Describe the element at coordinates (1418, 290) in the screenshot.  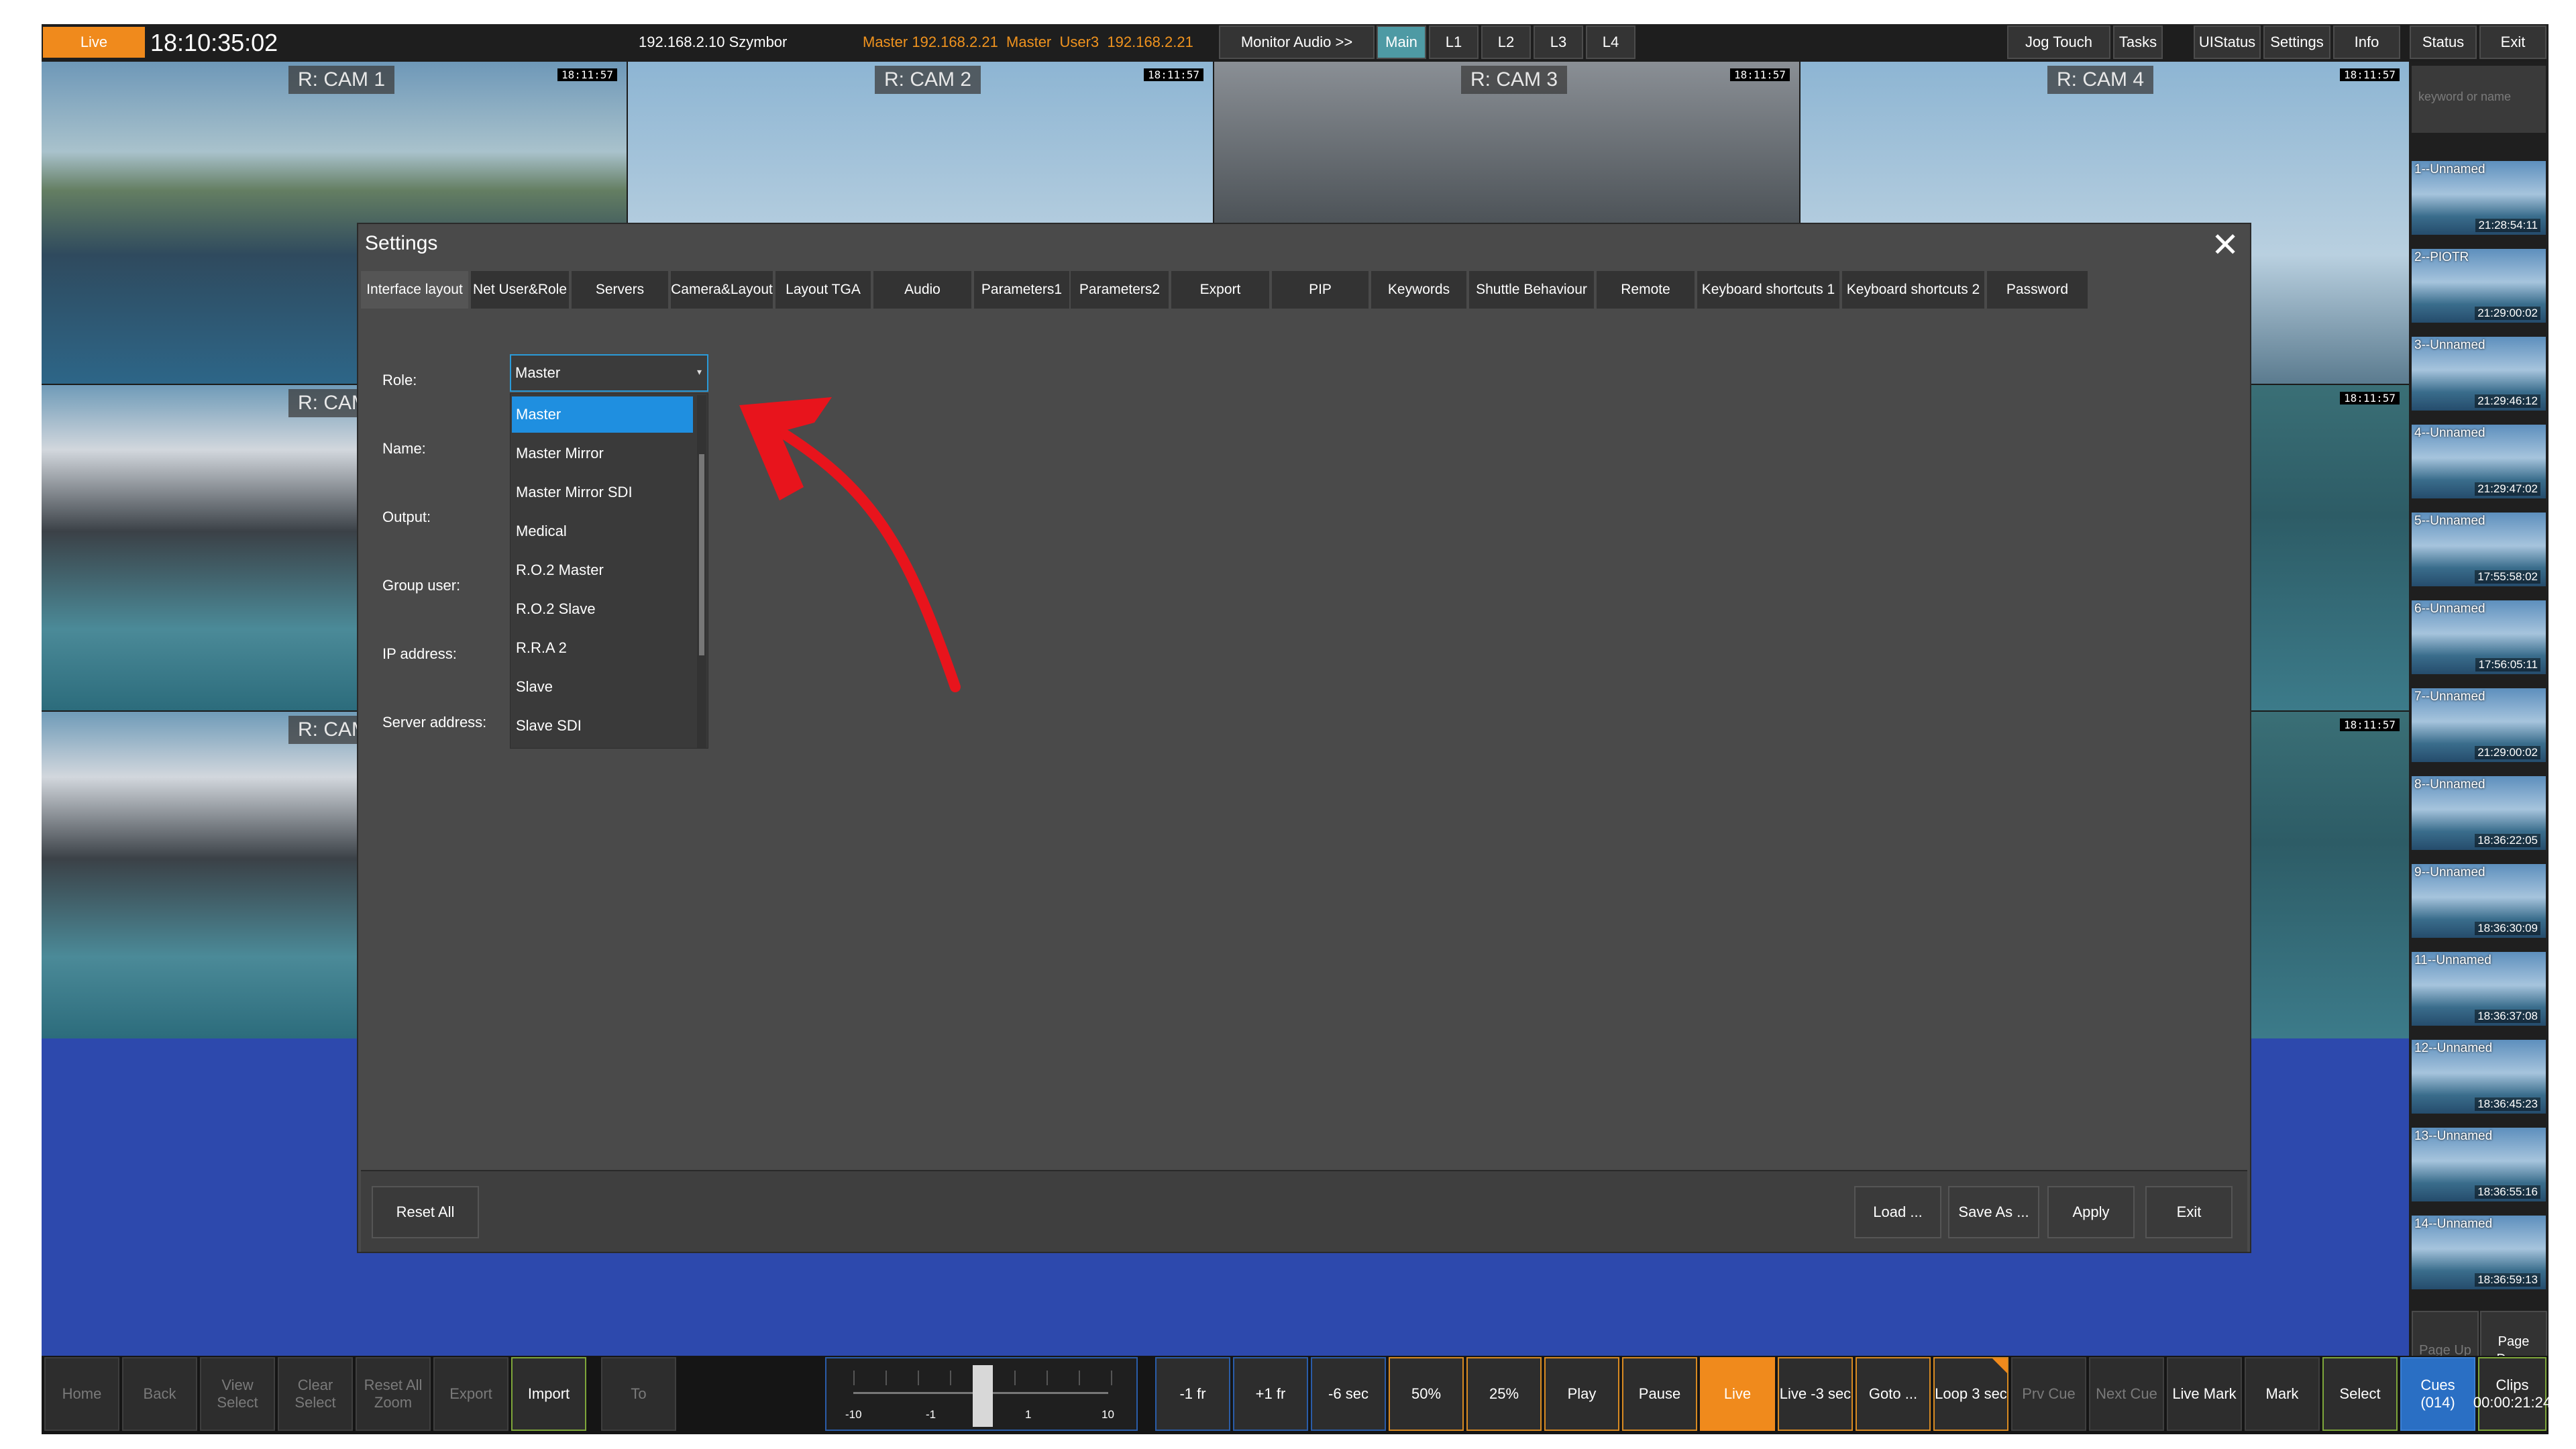
I see `tab-keywords: Keywords` at that location.